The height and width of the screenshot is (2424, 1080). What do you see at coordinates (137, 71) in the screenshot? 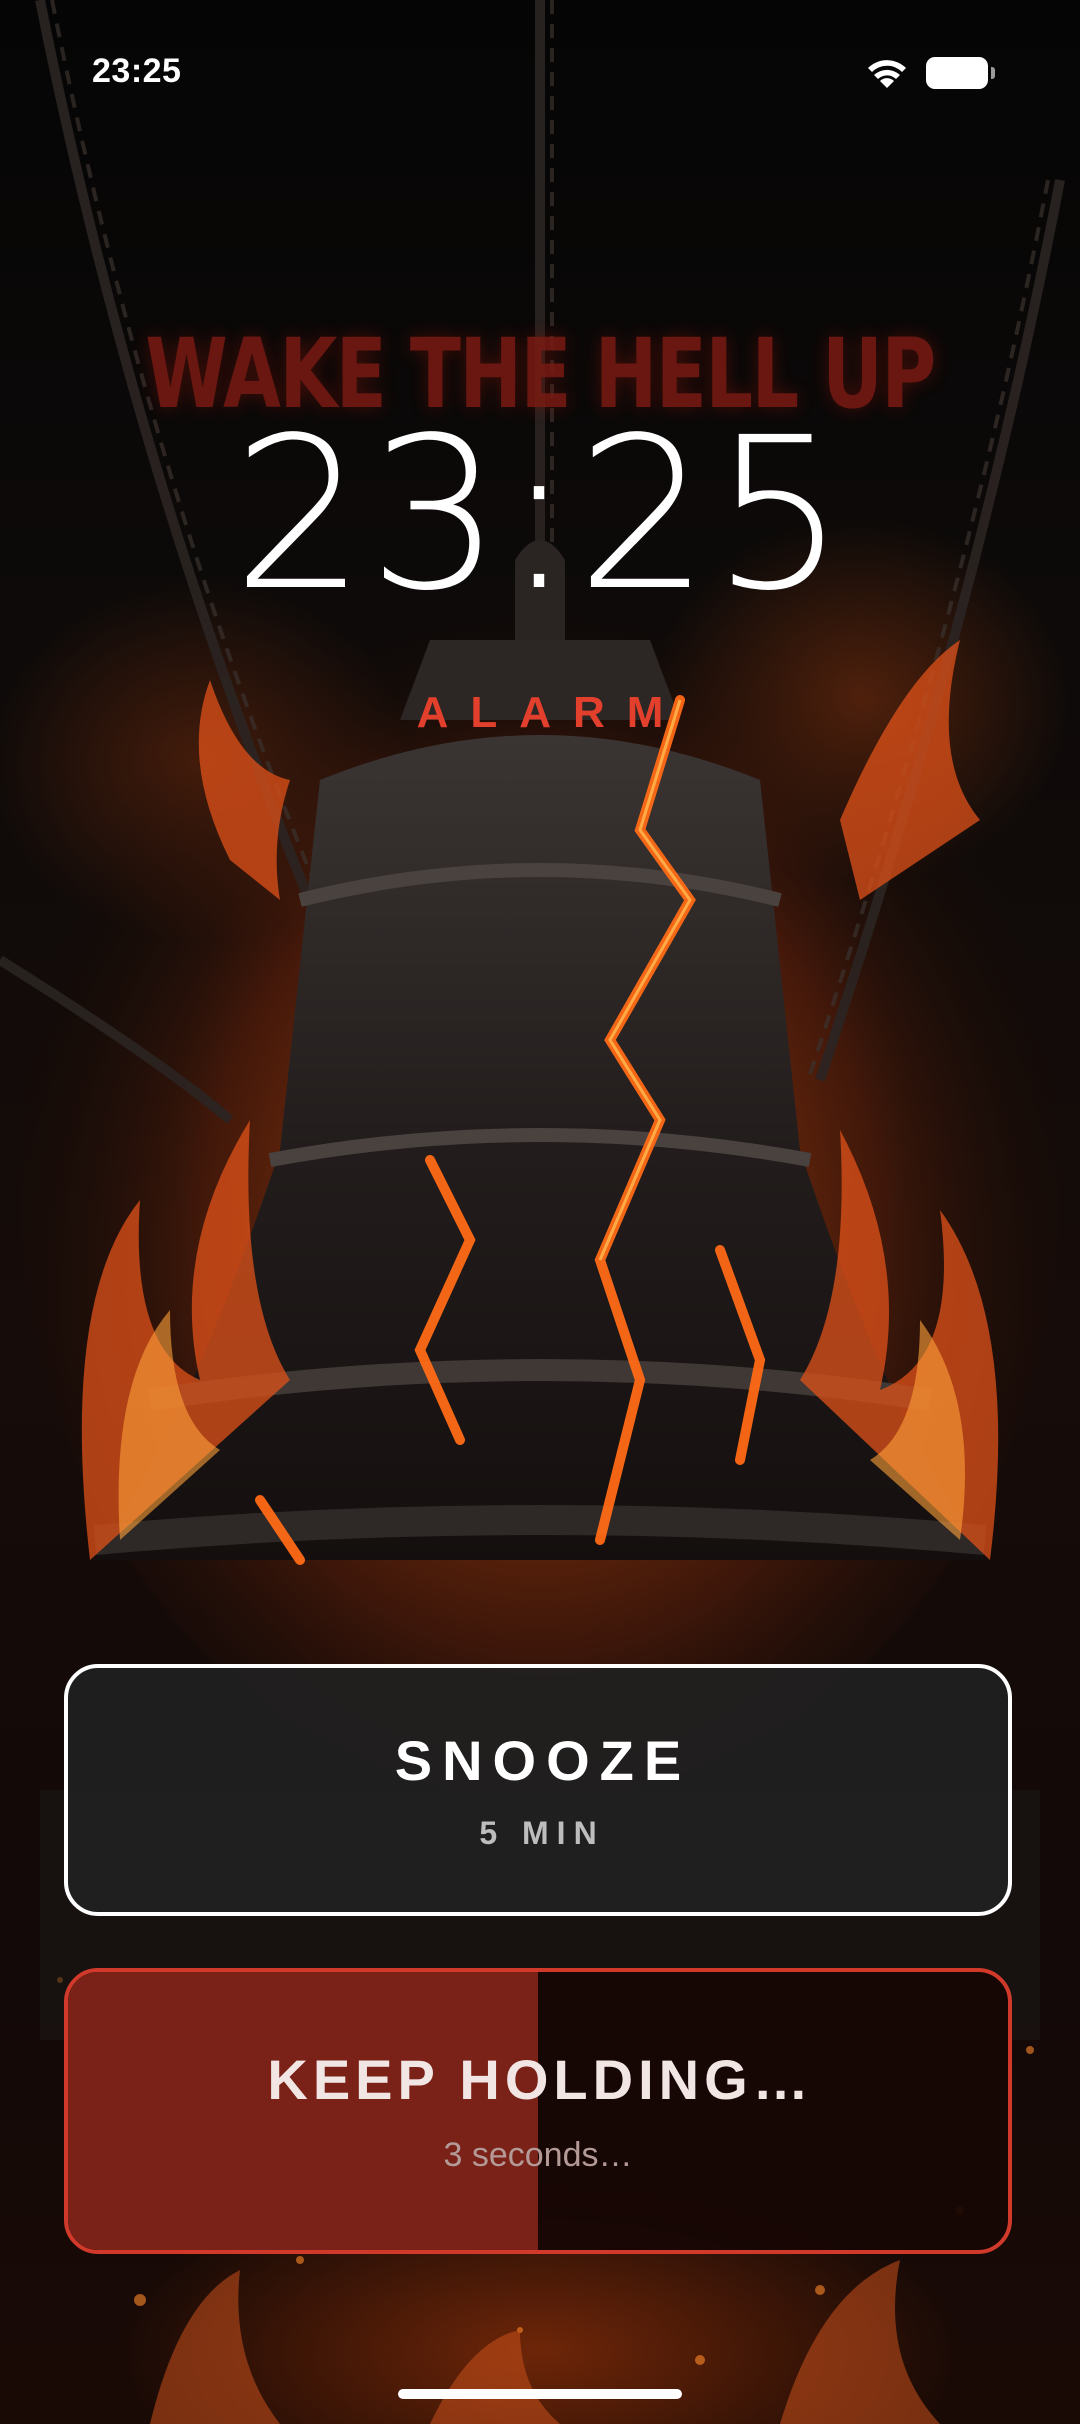
I see `status-bar-time: 23:25` at bounding box center [137, 71].